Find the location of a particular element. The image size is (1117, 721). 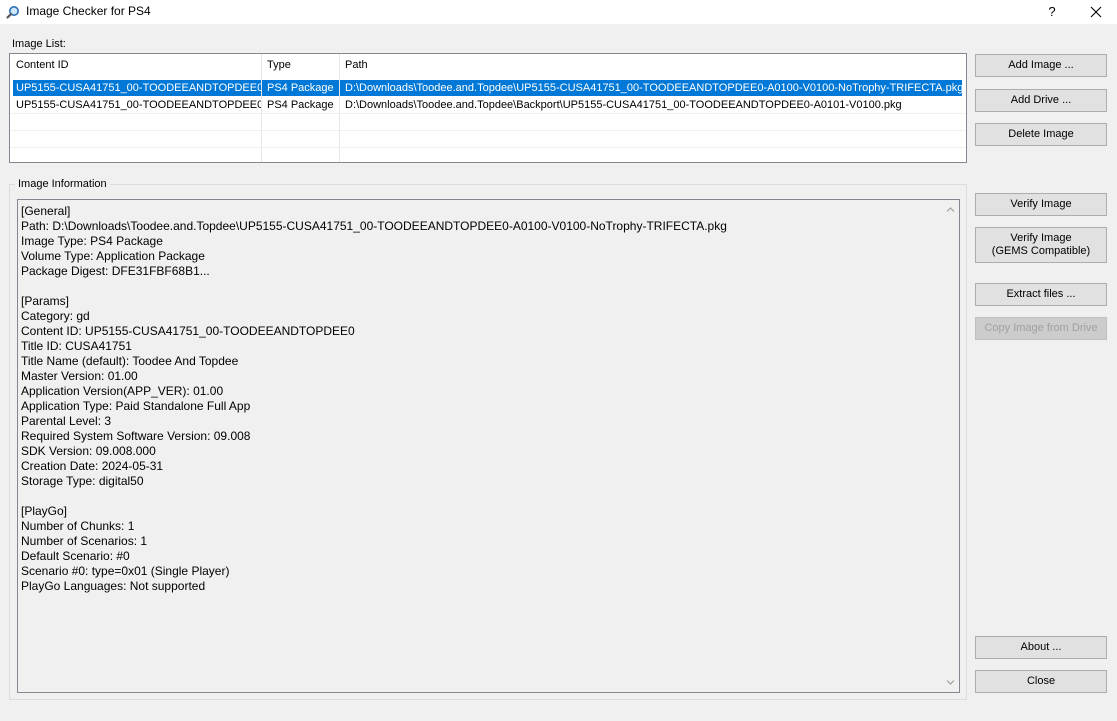

info-line: Category: gd is located at coordinates (55, 316).